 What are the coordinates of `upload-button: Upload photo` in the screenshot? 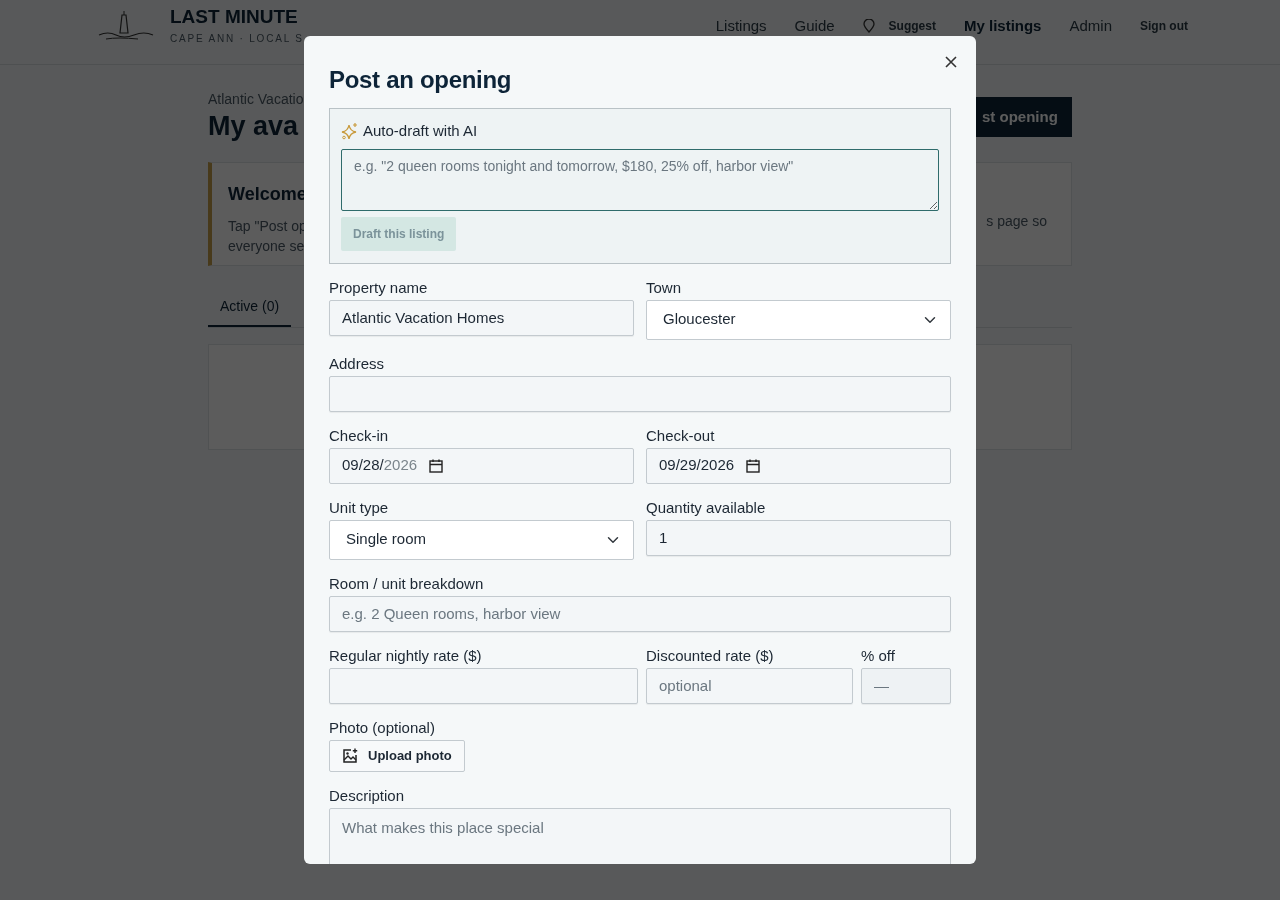 It's located at (397, 755).